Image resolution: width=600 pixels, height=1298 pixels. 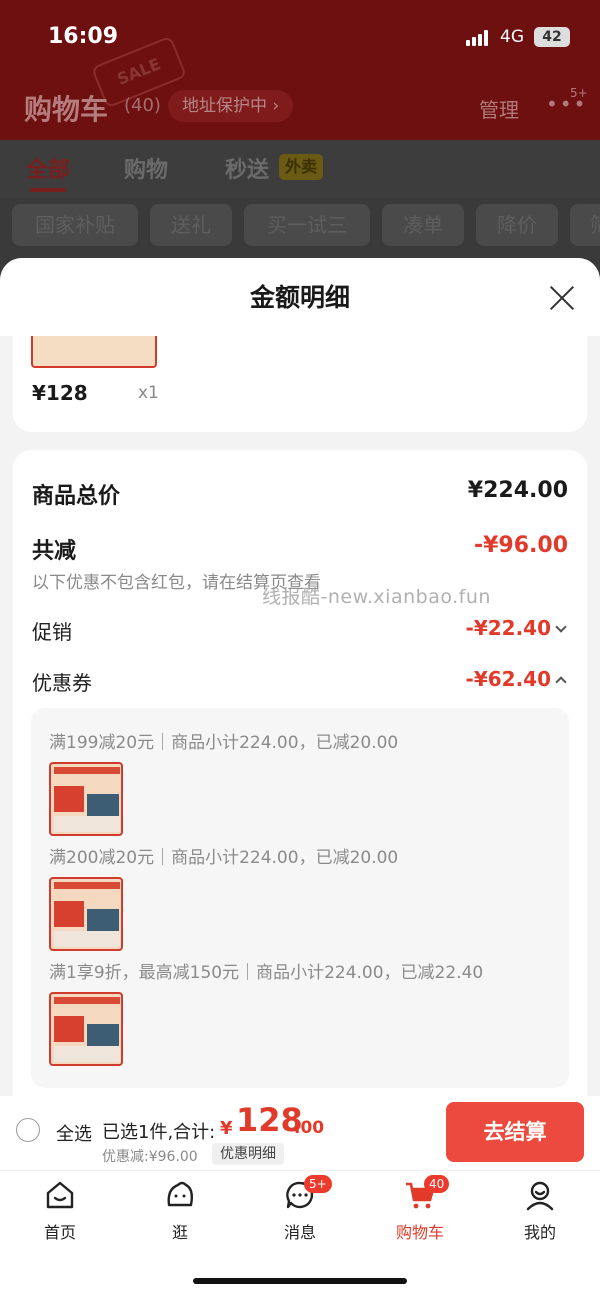 I want to click on chip: 送礼, so click(x=191, y=225).